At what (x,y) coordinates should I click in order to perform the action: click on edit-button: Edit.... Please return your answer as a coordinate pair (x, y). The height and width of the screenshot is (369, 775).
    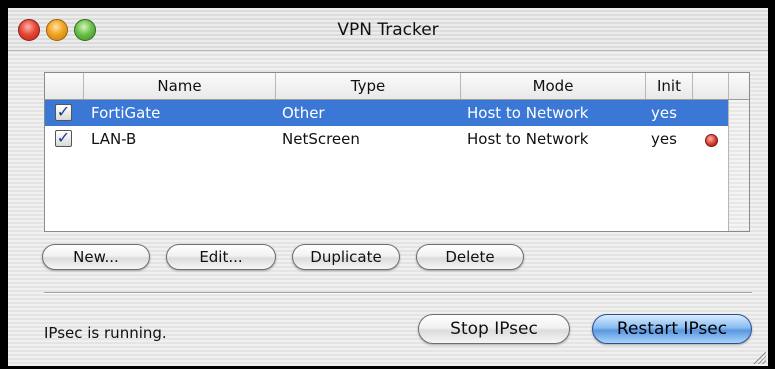
    Looking at the image, I should click on (221, 257).